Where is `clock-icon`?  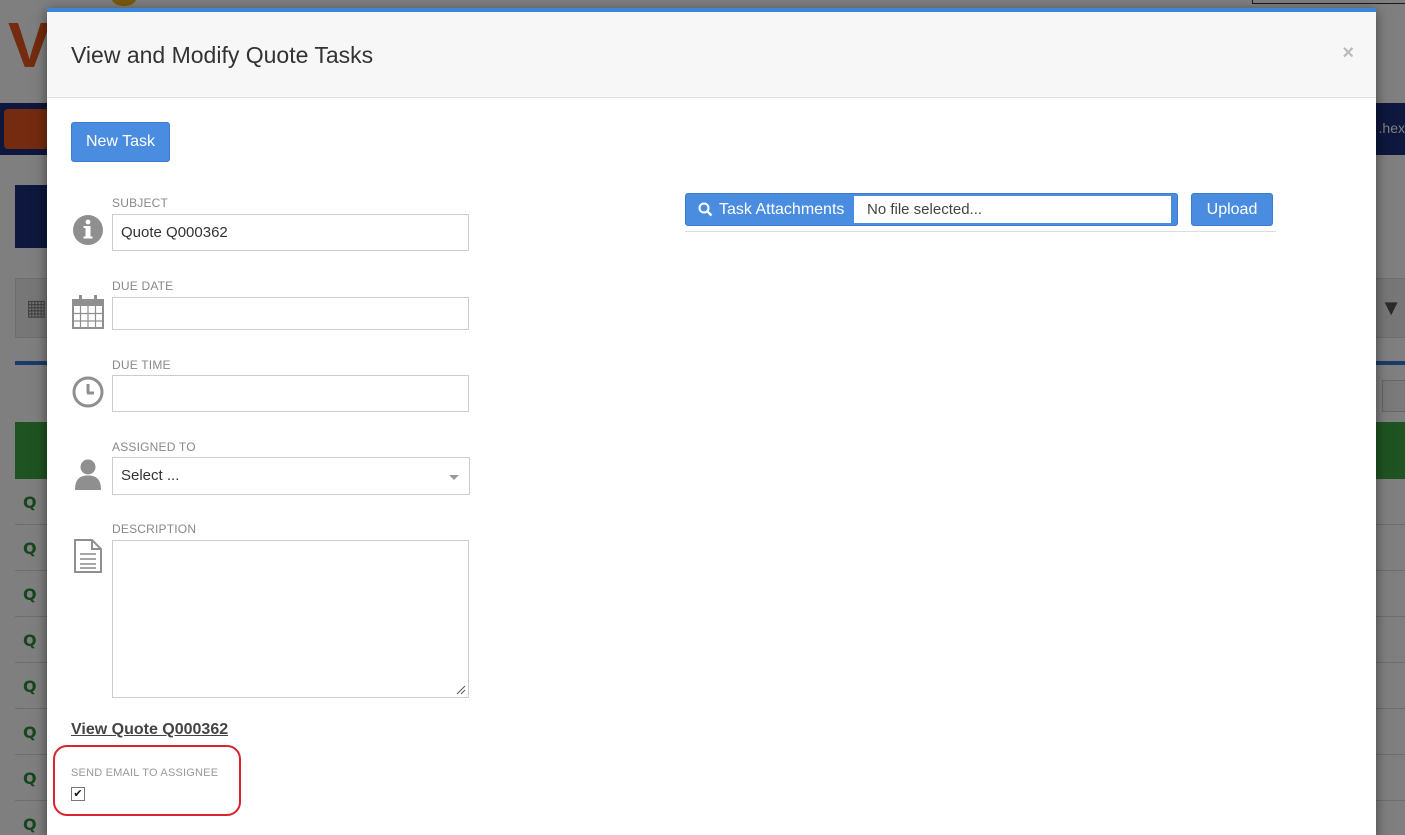 clock-icon is located at coordinates (88, 392).